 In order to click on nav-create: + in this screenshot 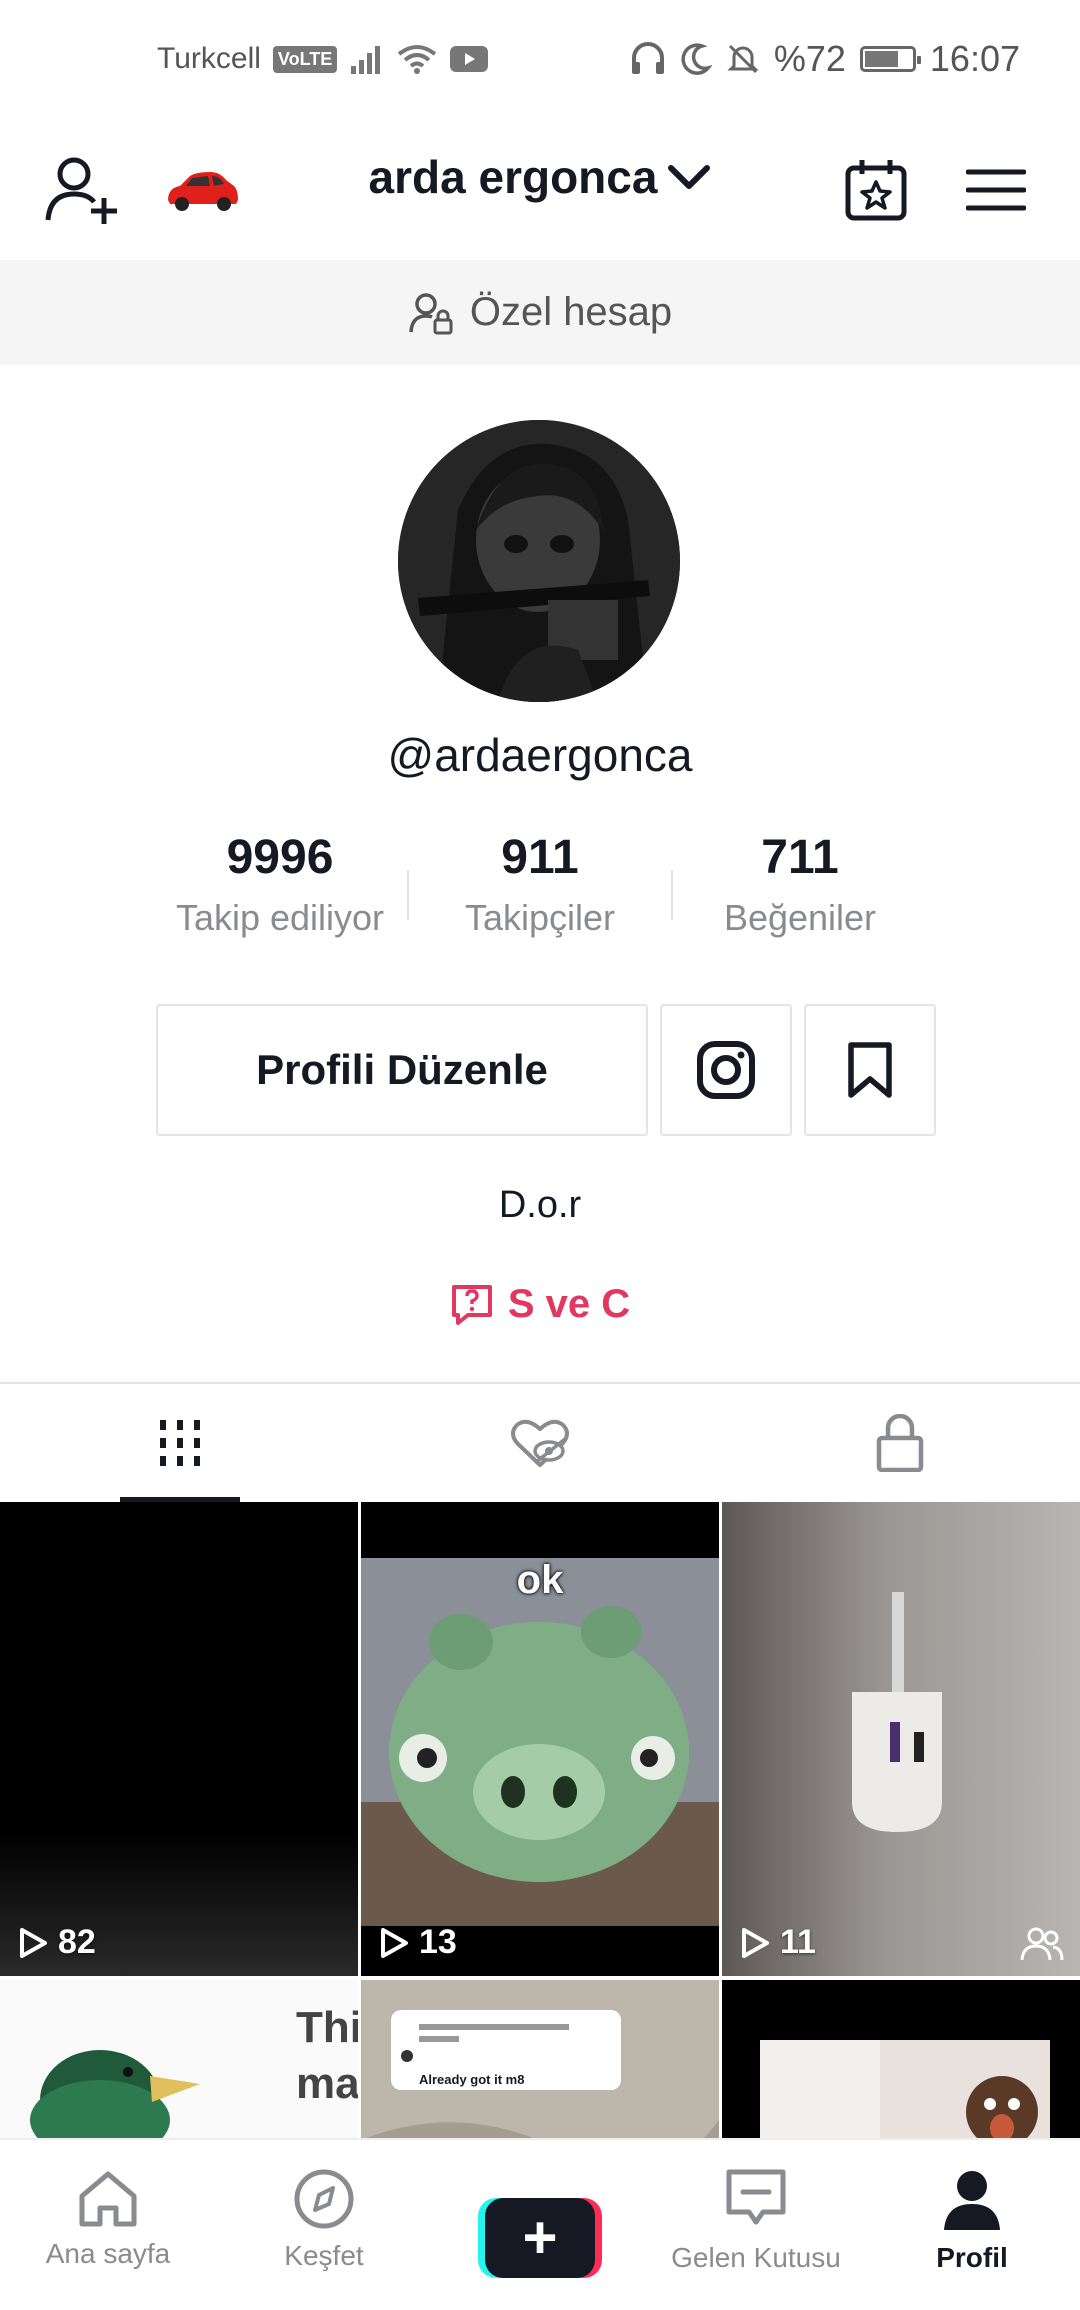, I will do `click(540, 2225)`.